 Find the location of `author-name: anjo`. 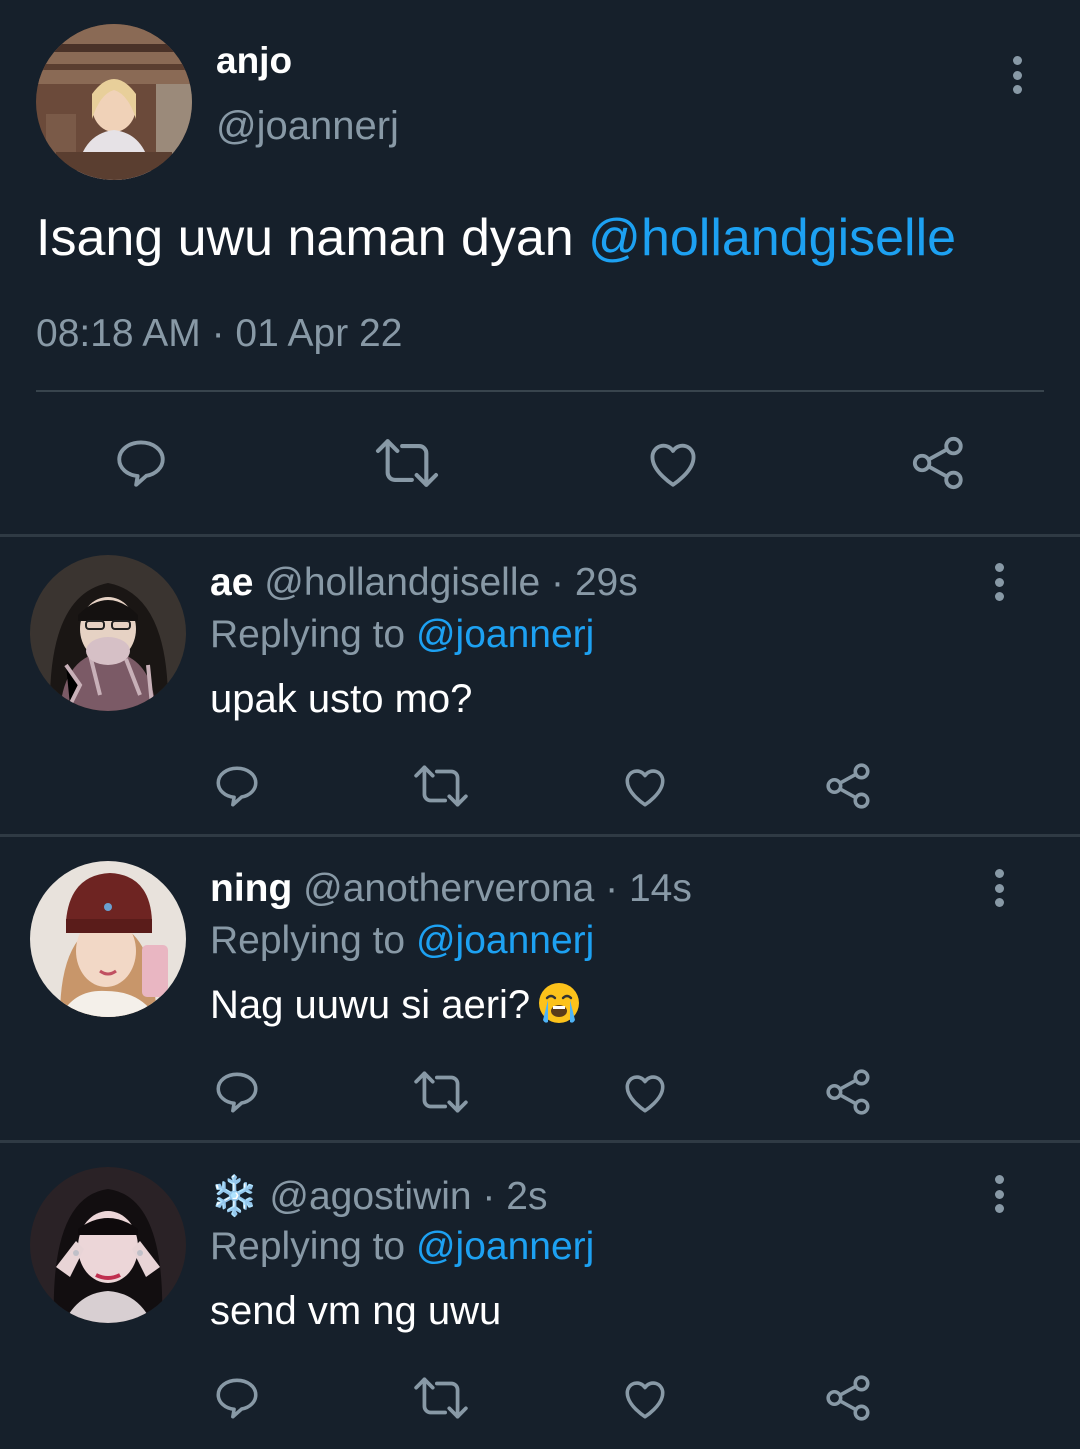

author-name: anjo is located at coordinates (254, 61).